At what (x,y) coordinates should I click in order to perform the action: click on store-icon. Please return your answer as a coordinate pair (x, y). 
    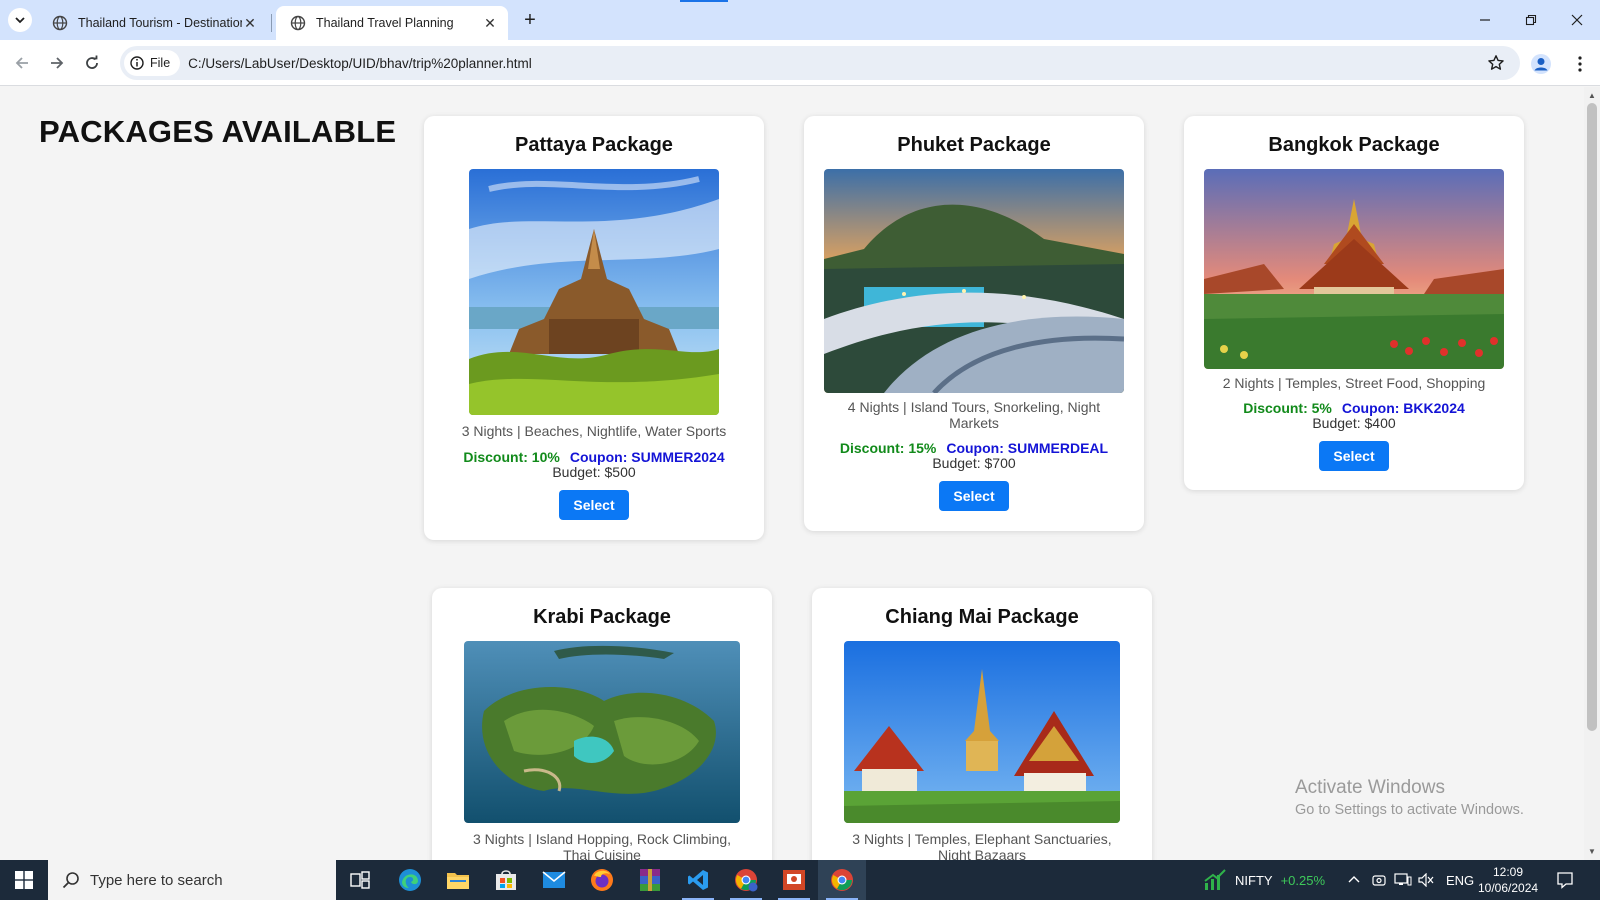
    Looking at the image, I should click on (506, 880).